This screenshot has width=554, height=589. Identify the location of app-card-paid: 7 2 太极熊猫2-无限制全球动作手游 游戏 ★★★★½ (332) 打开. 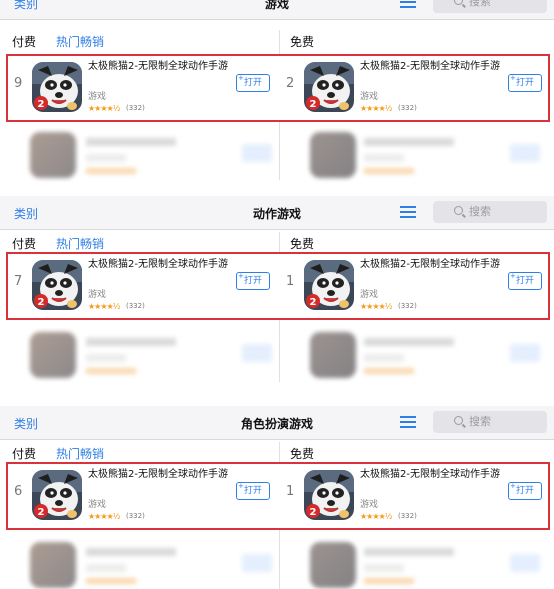
(143, 286).